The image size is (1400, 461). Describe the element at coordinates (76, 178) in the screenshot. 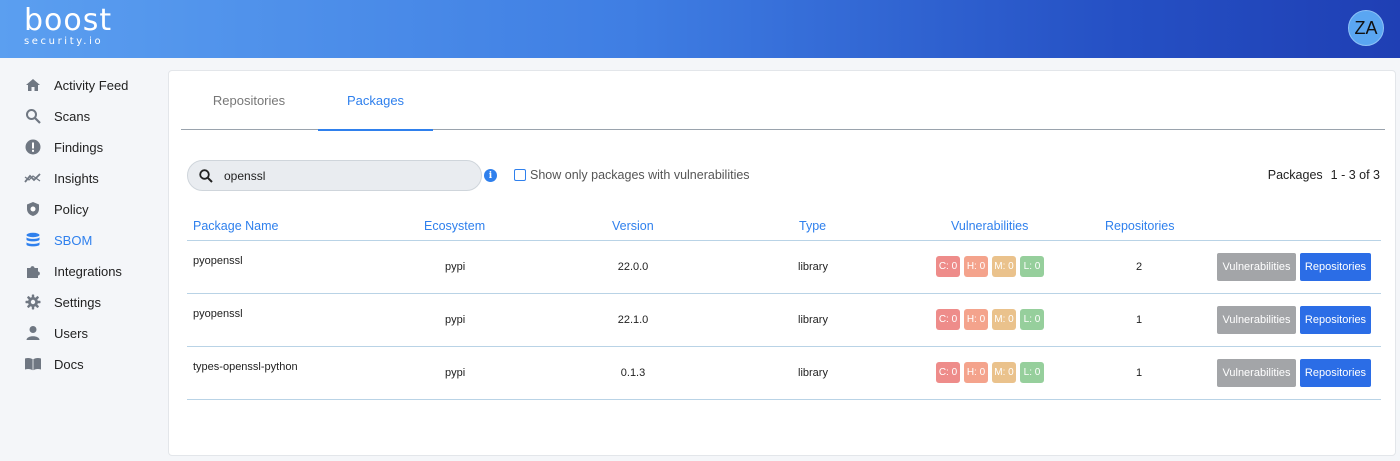

I see `sidebar-item-label: Insights` at that location.